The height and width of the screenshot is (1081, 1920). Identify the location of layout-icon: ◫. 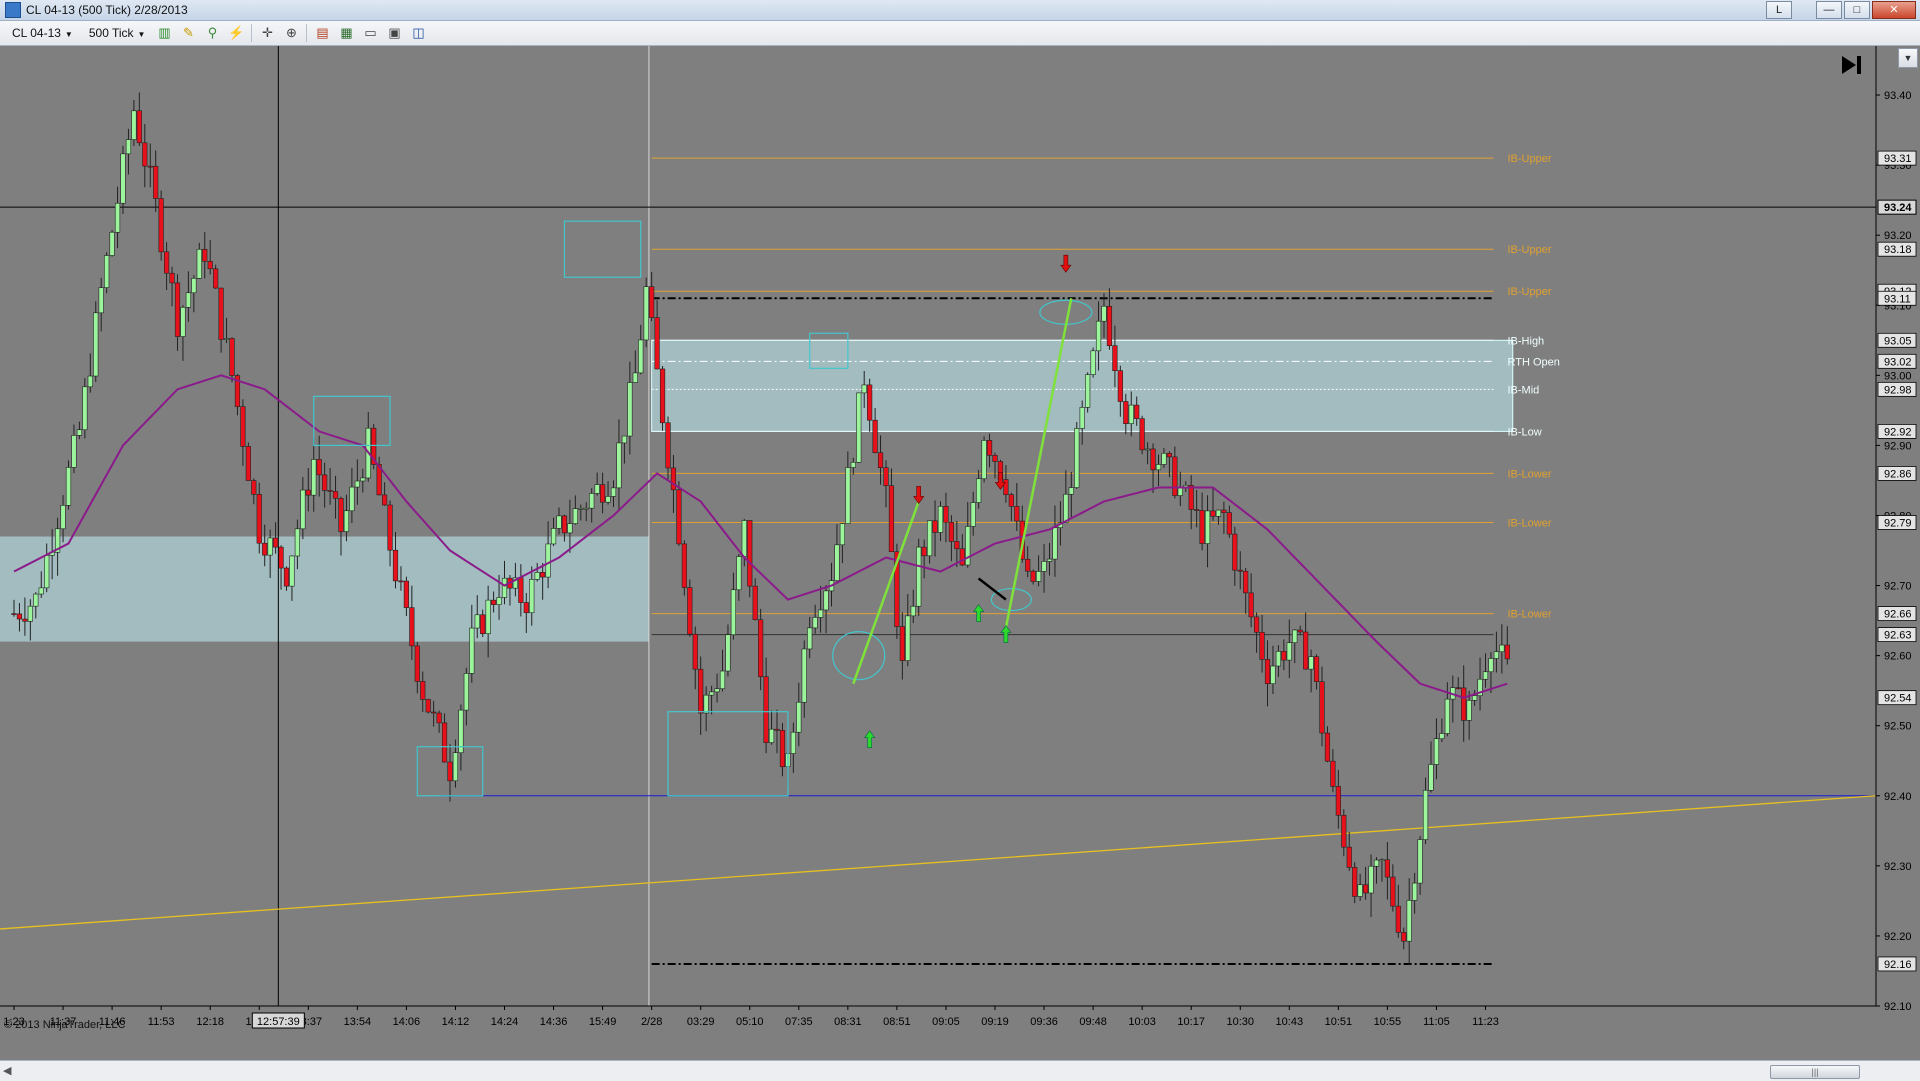
(418, 33).